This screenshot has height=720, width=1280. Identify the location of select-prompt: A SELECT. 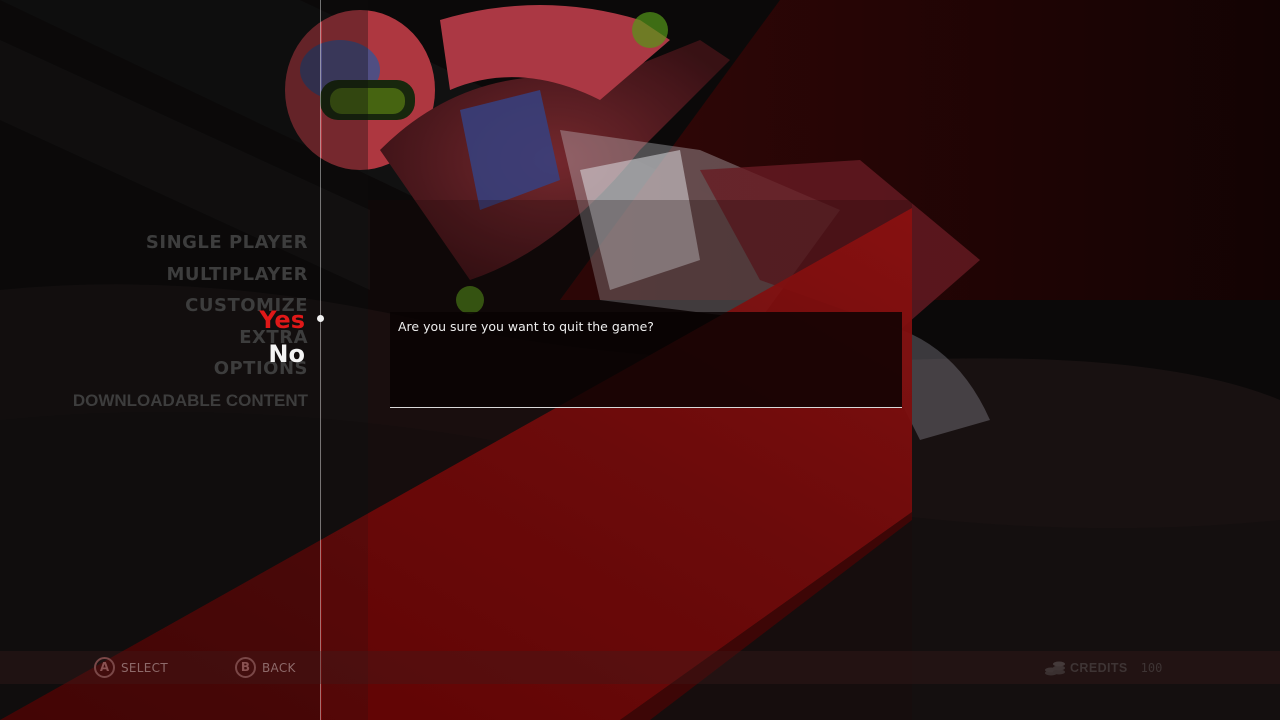
(131, 667).